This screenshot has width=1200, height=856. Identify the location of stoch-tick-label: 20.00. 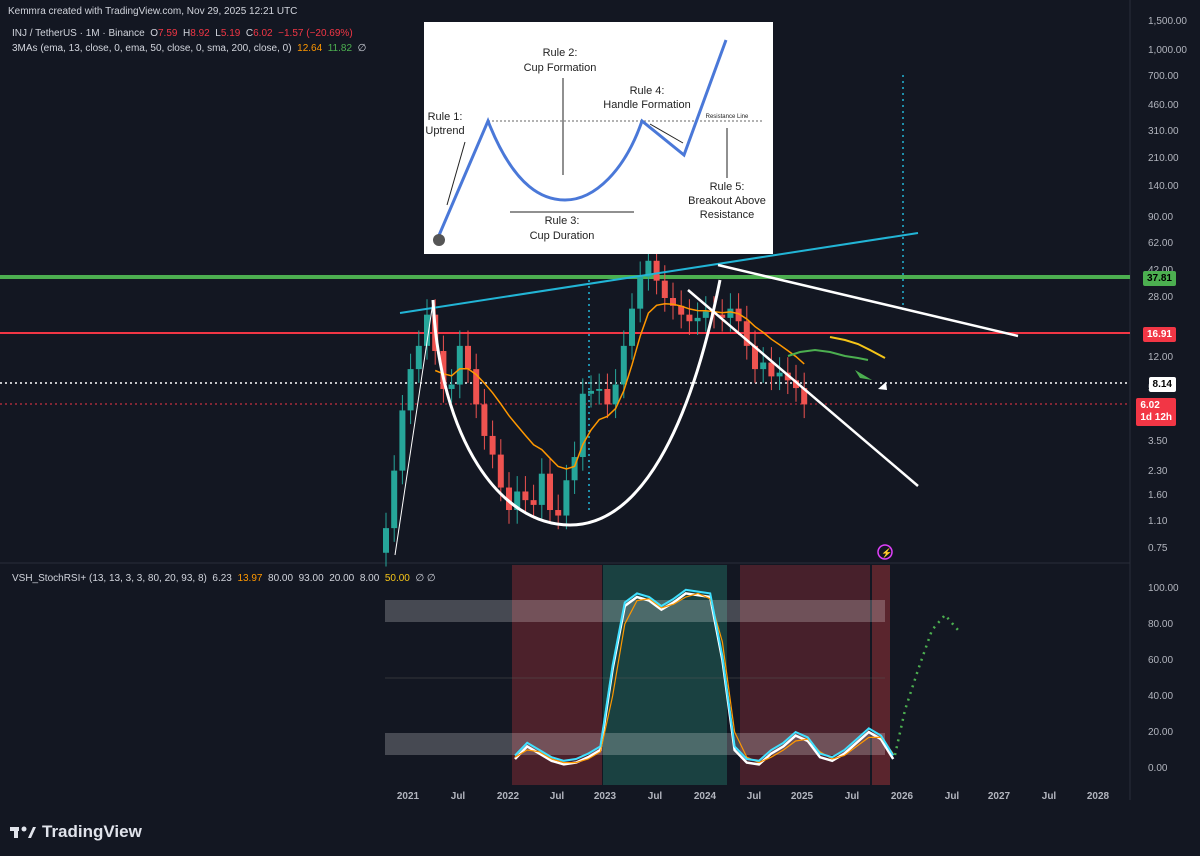
(1160, 732).